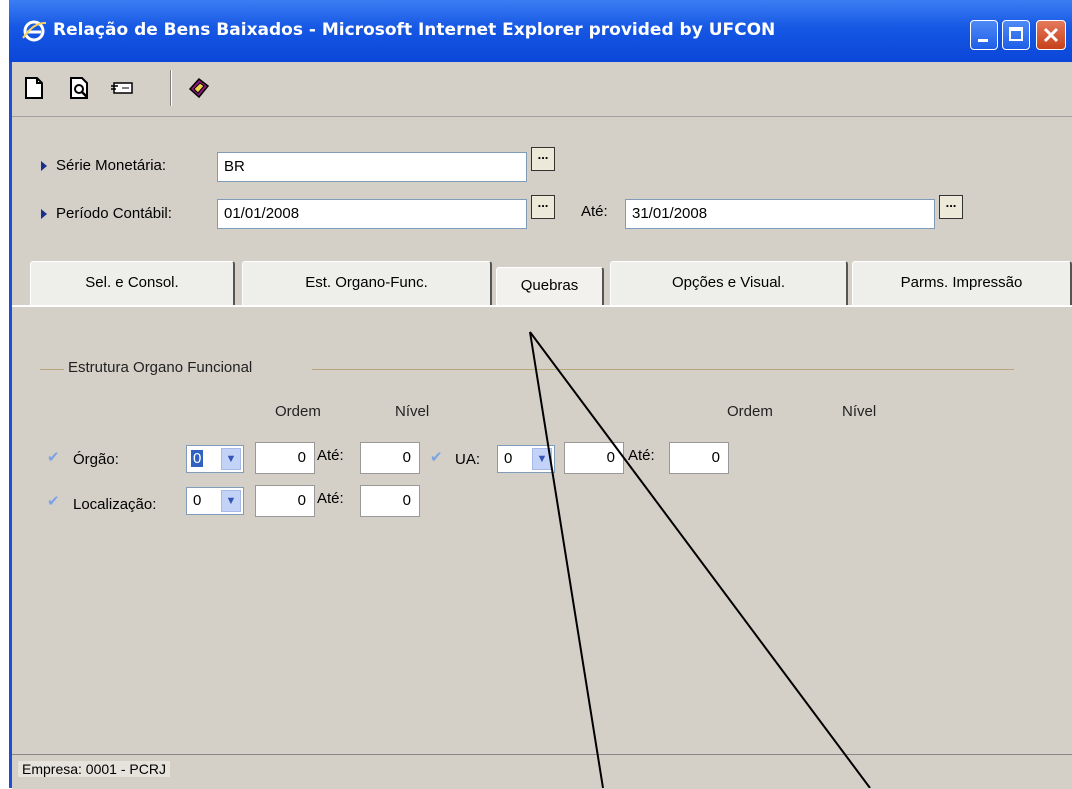 The image size is (1072, 789). What do you see at coordinates (962, 283) in the screenshot?
I see `tab-parms-impressao: Parms. Impressão` at bounding box center [962, 283].